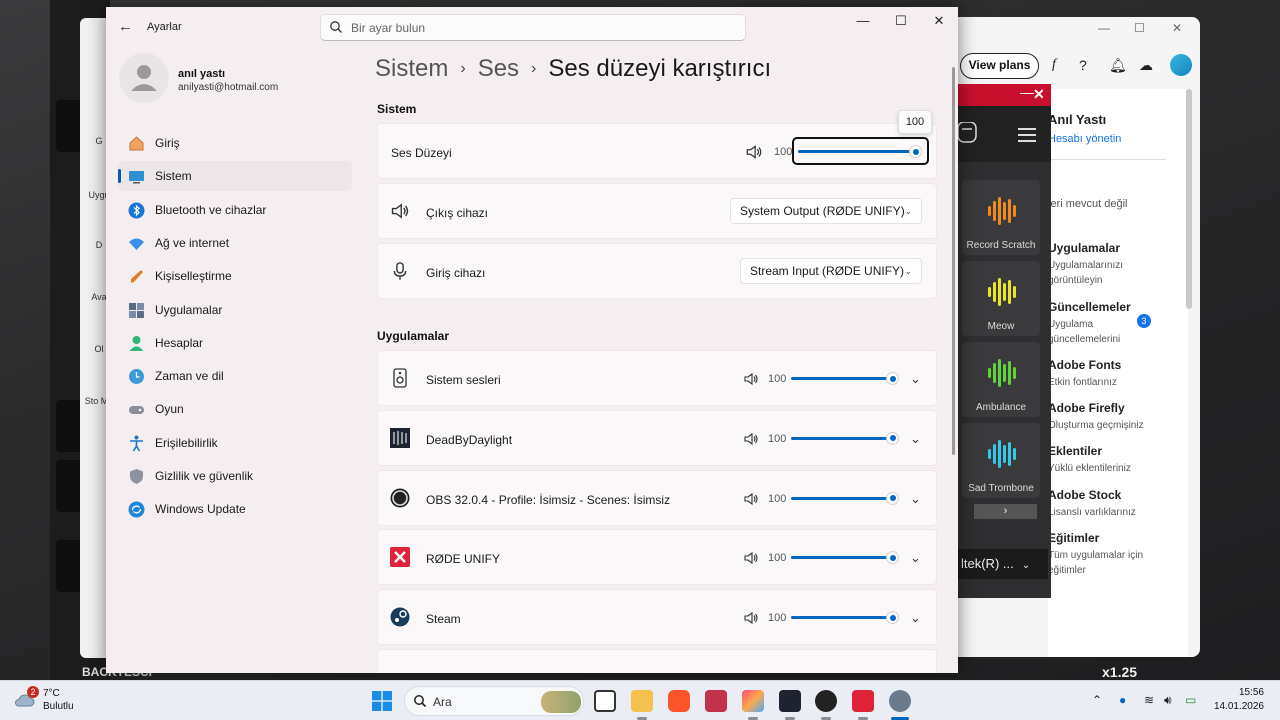 The width and height of the screenshot is (1280, 720). What do you see at coordinates (679, 701) in the screenshot?
I see `brave-browser-icon` at bounding box center [679, 701].